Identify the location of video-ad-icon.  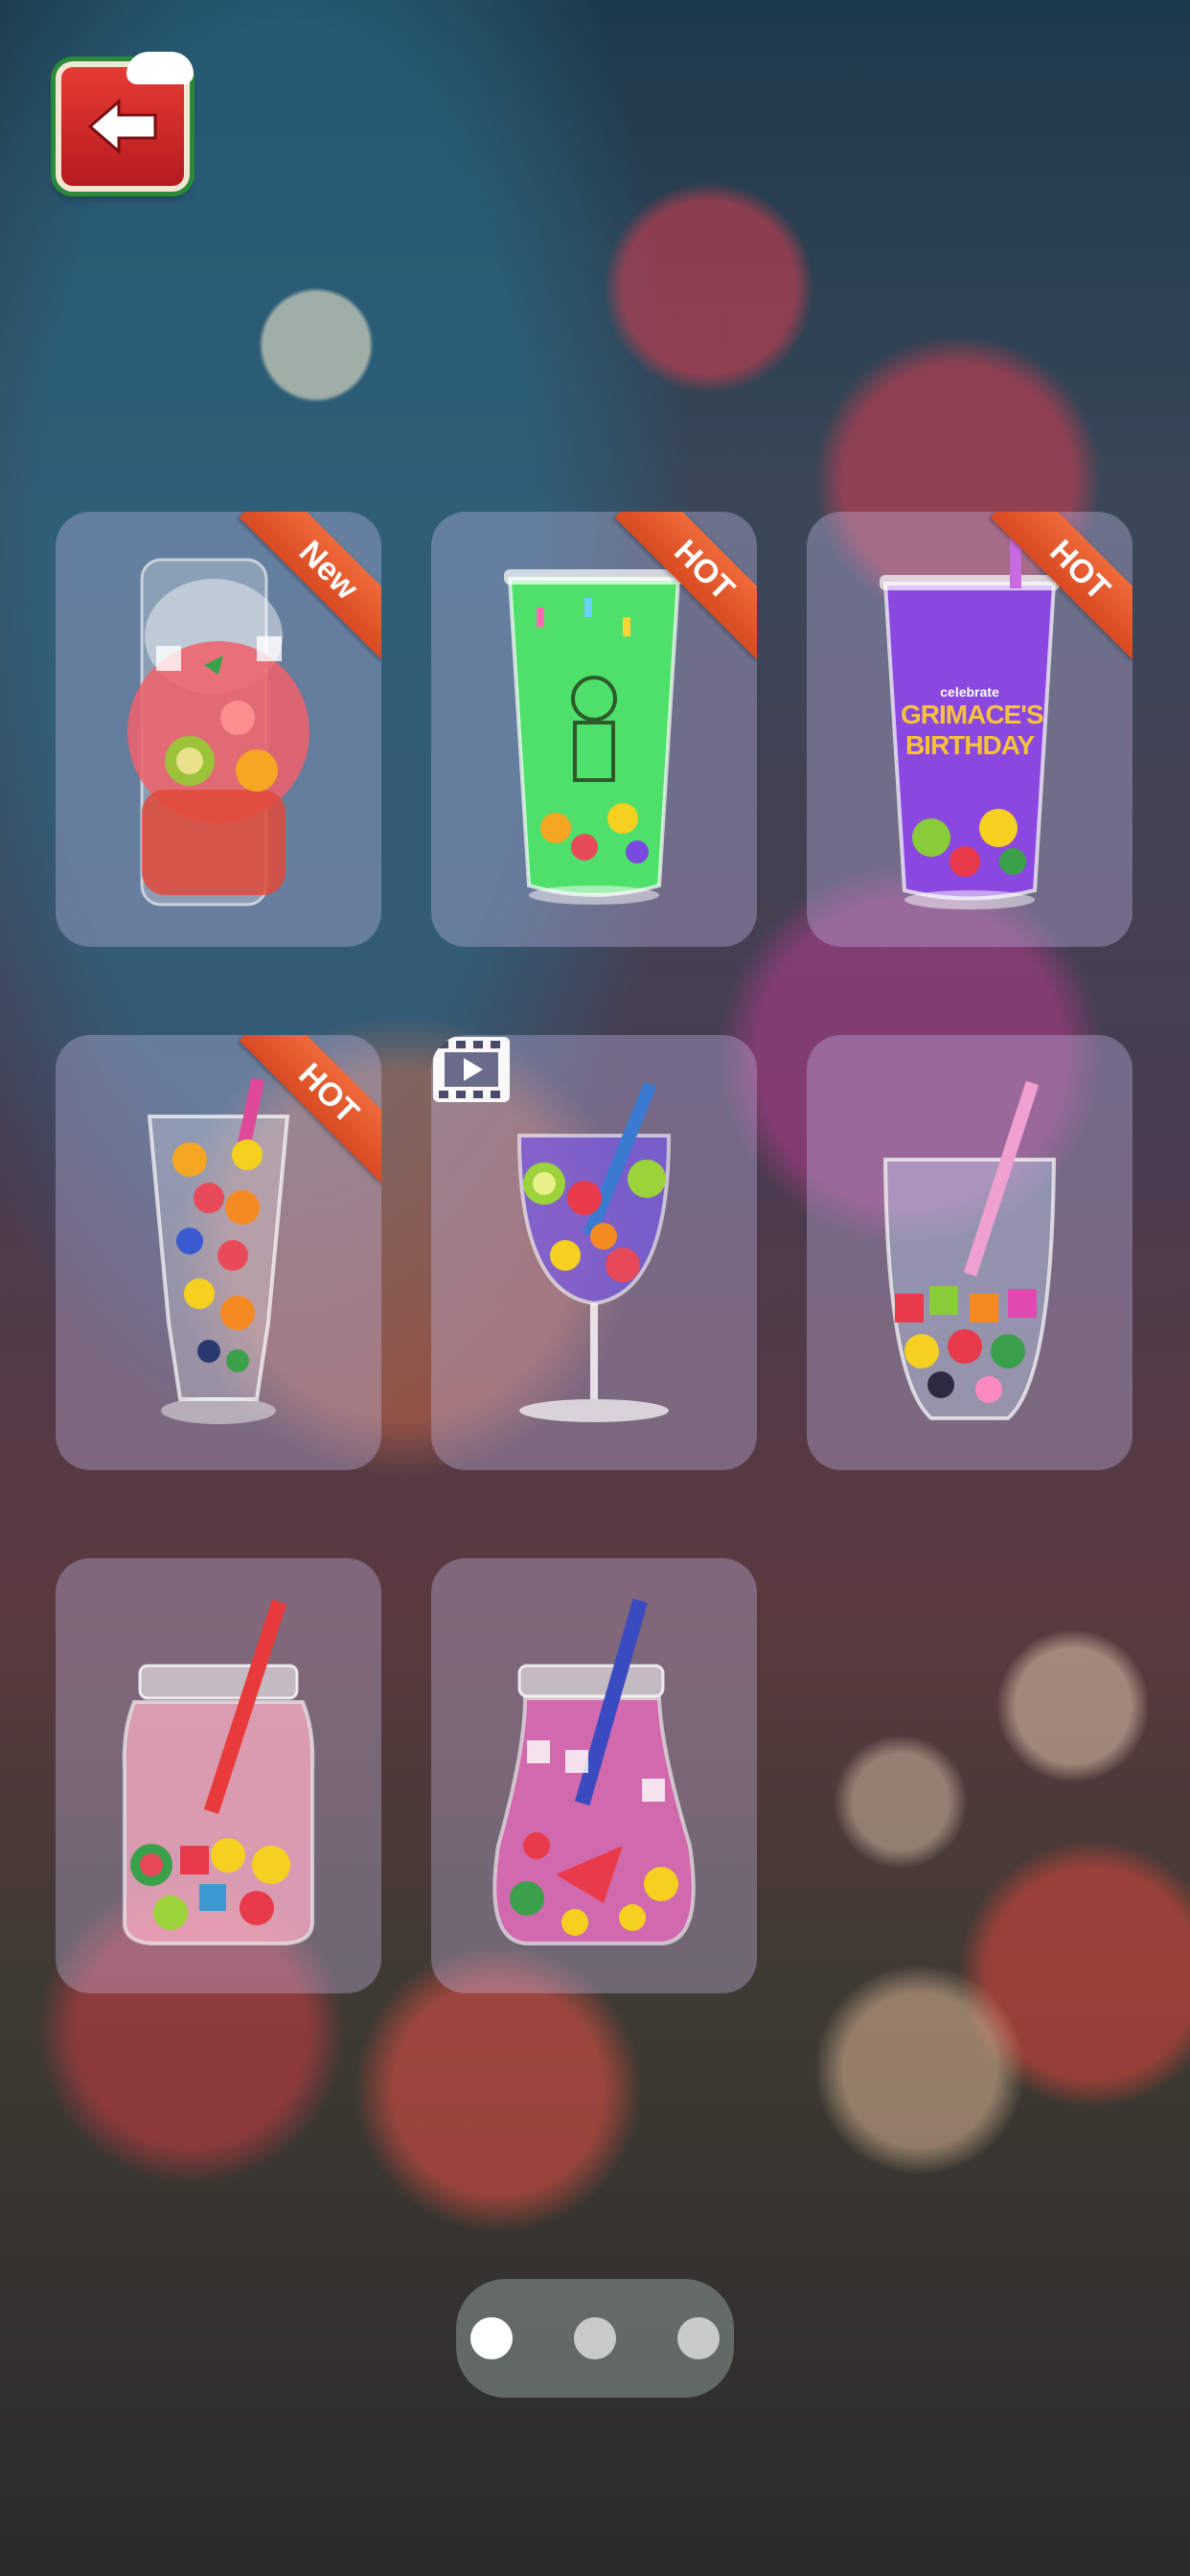
(472, 1069).